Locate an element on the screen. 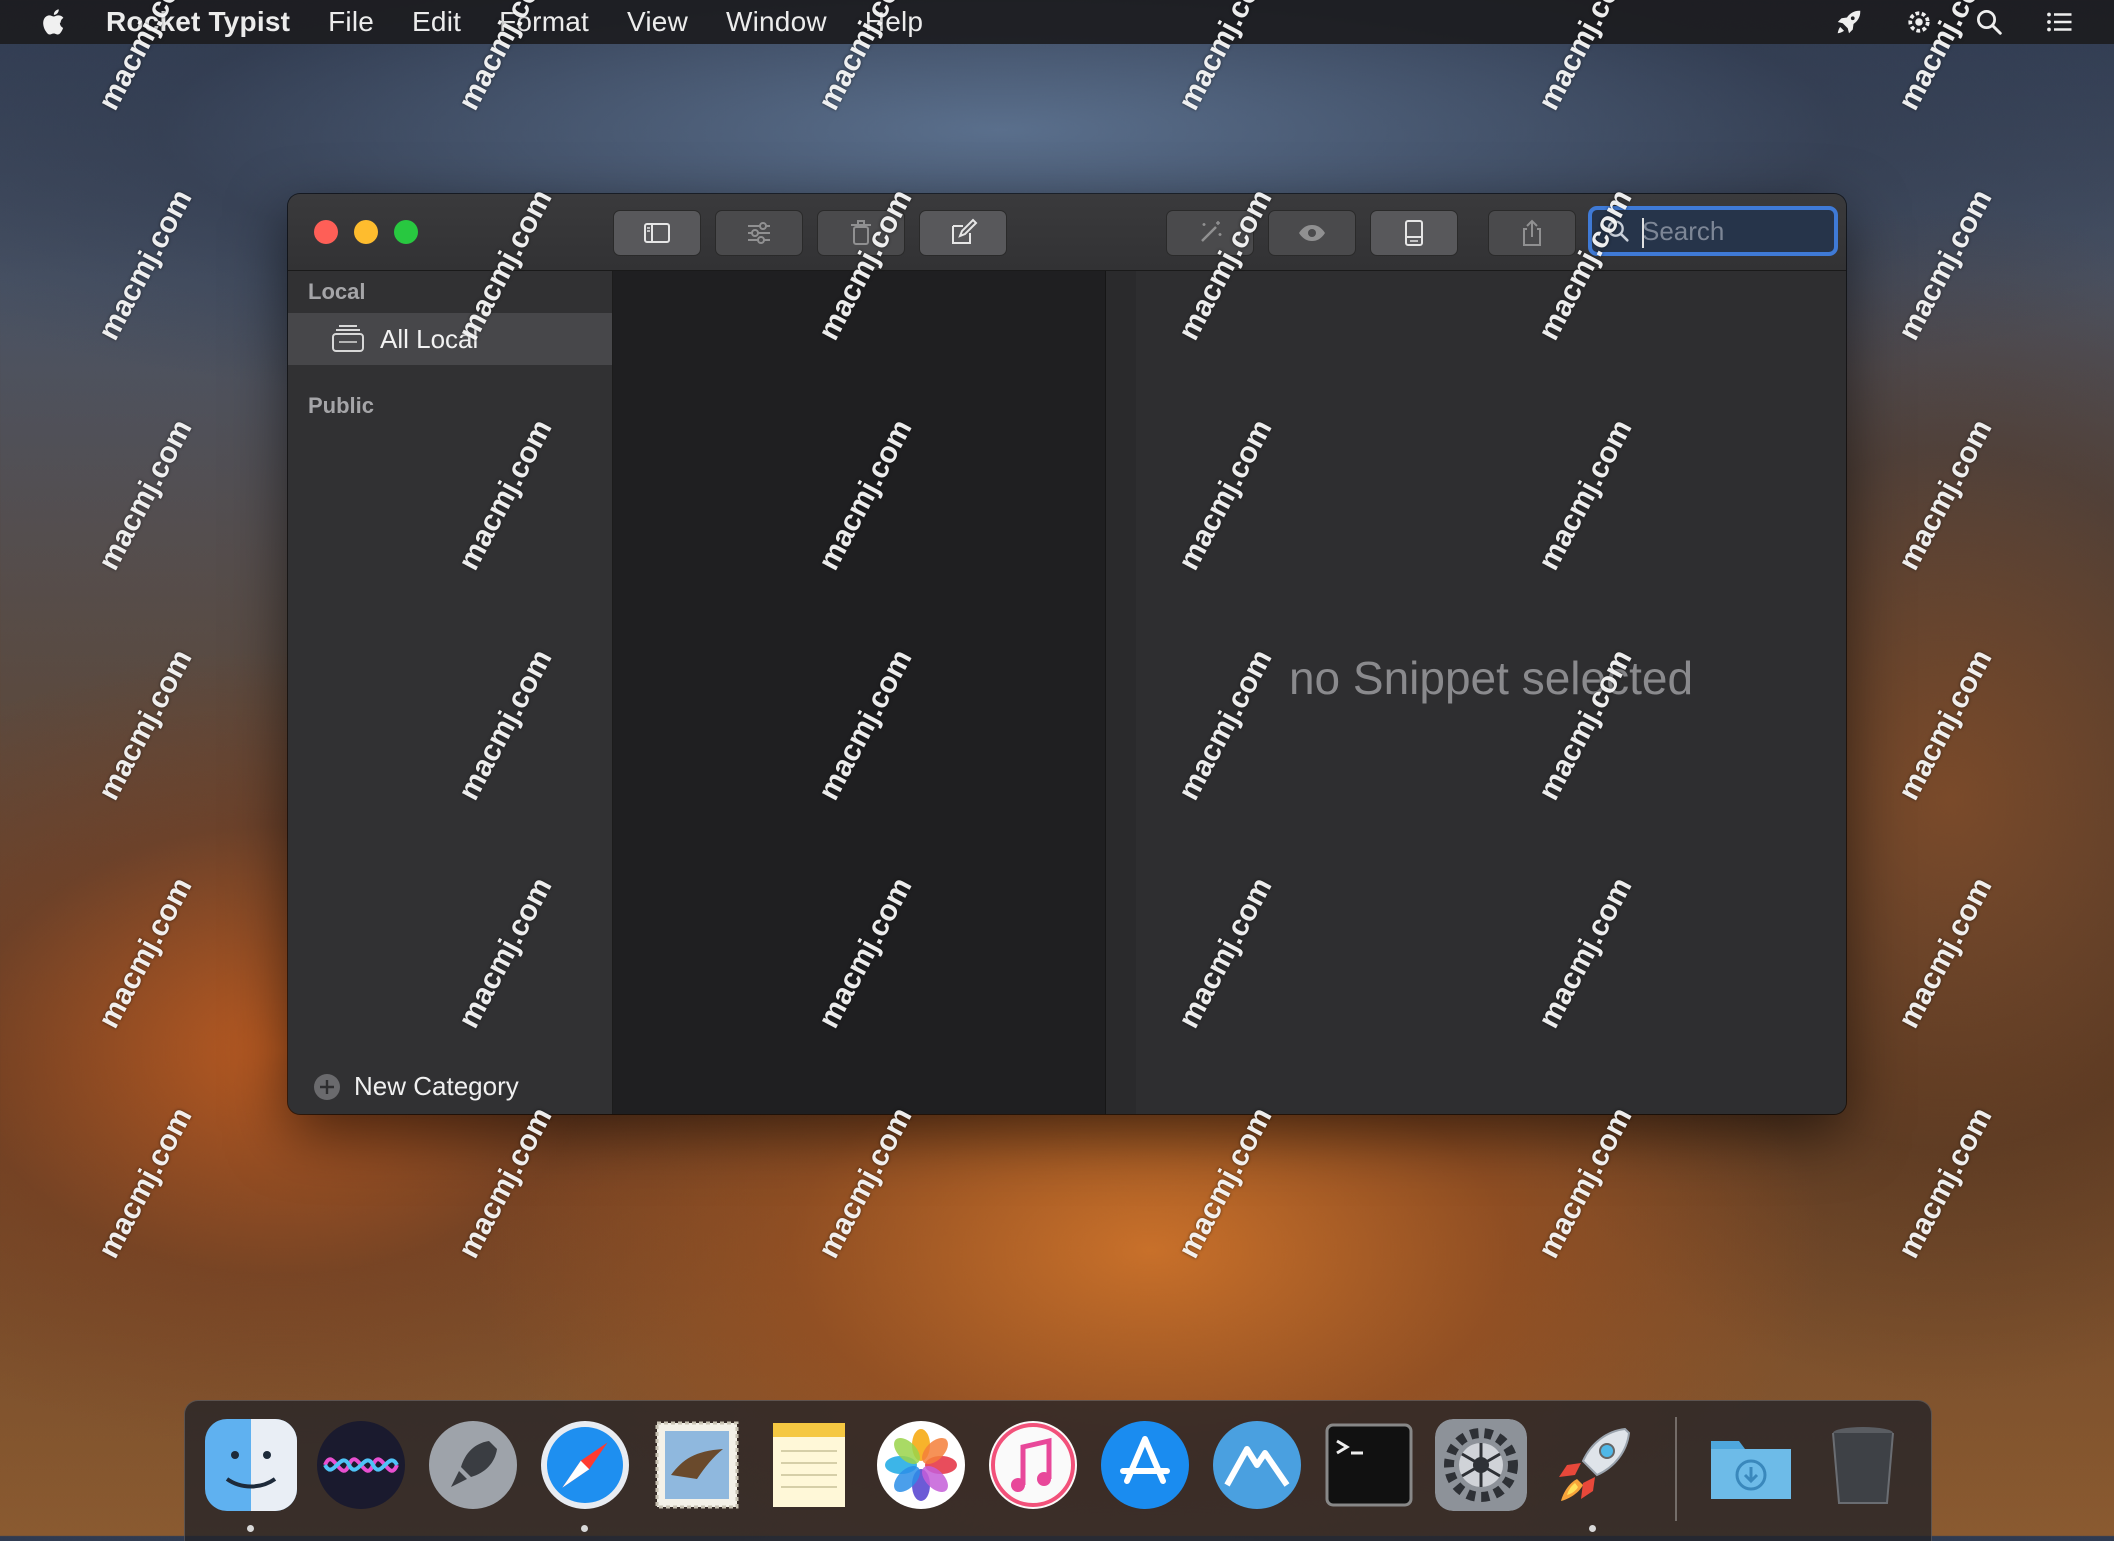  rocket-icon is located at coordinates (1595, 1464).